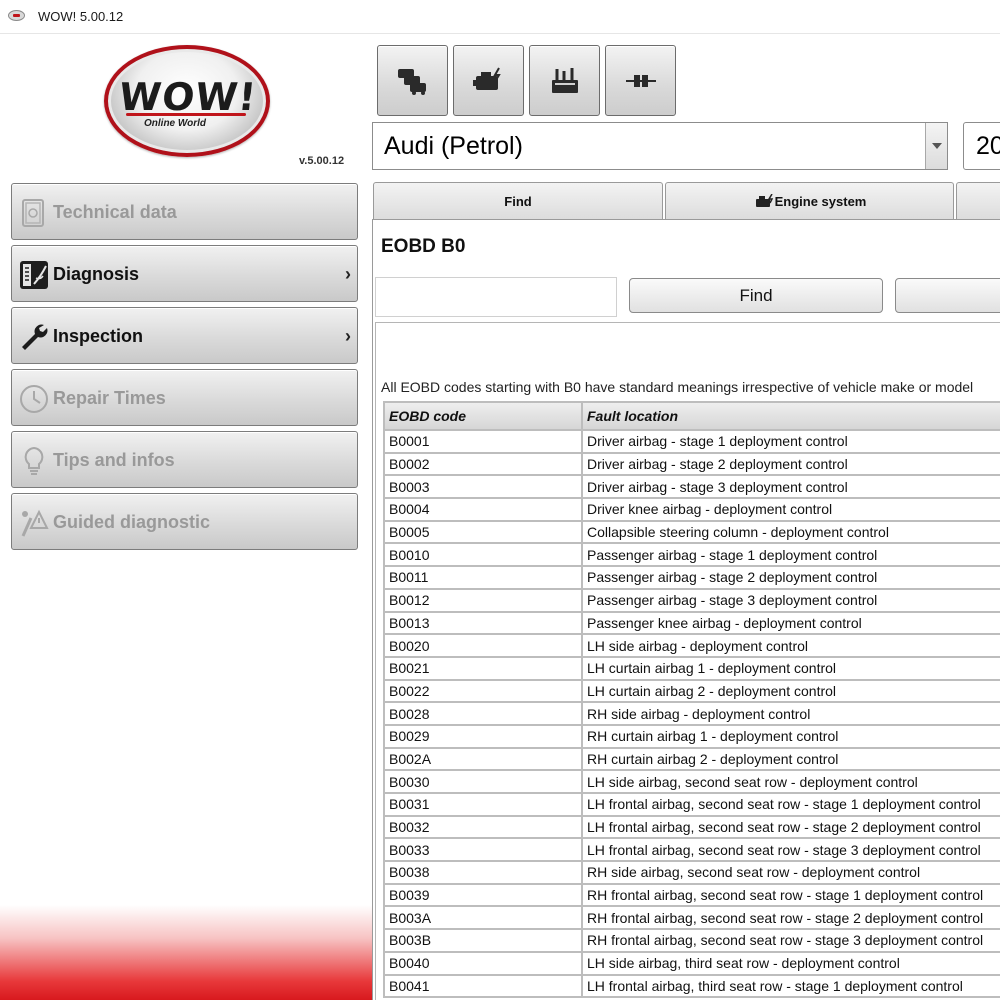 The image size is (1000, 1000). I want to click on logo-swoosh, so click(186, 114).